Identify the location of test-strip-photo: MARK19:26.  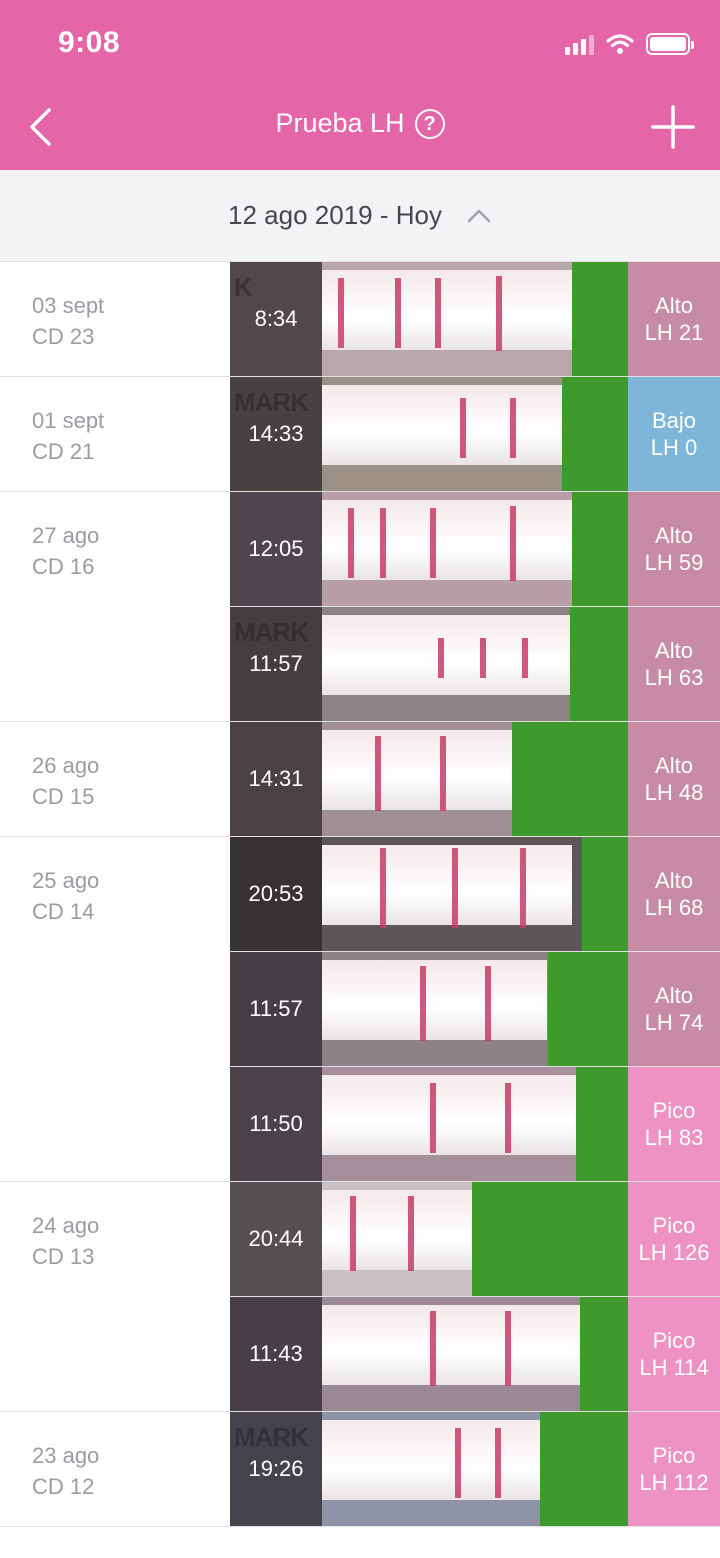
(429, 1469).